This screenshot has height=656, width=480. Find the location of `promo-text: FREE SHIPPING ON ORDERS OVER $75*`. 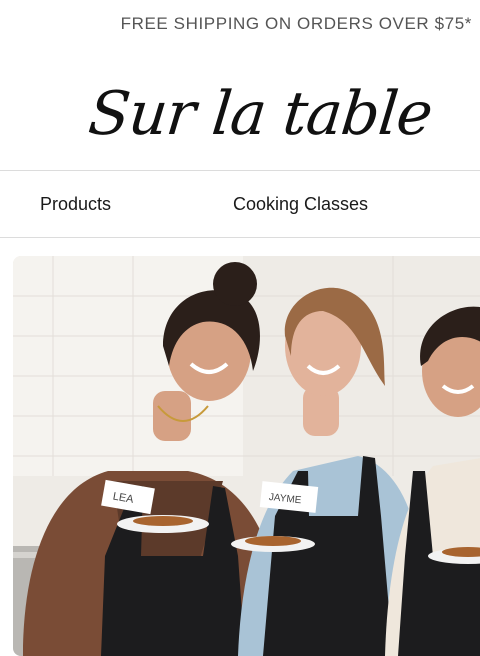

promo-text: FREE SHIPPING ON ORDERS OVER $75* is located at coordinates (296, 23).